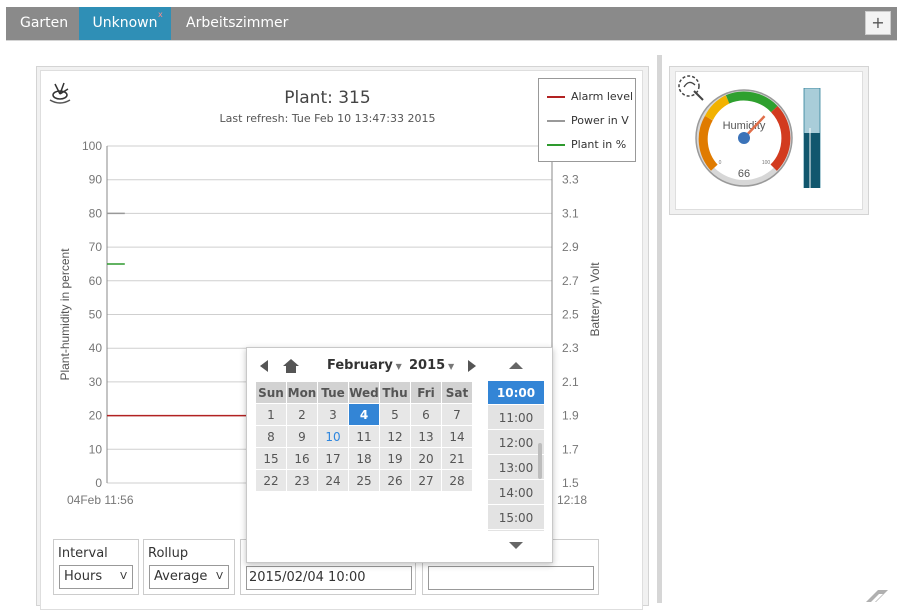 The image size is (903, 610). I want to click on day-cell: 26, so click(395, 480).